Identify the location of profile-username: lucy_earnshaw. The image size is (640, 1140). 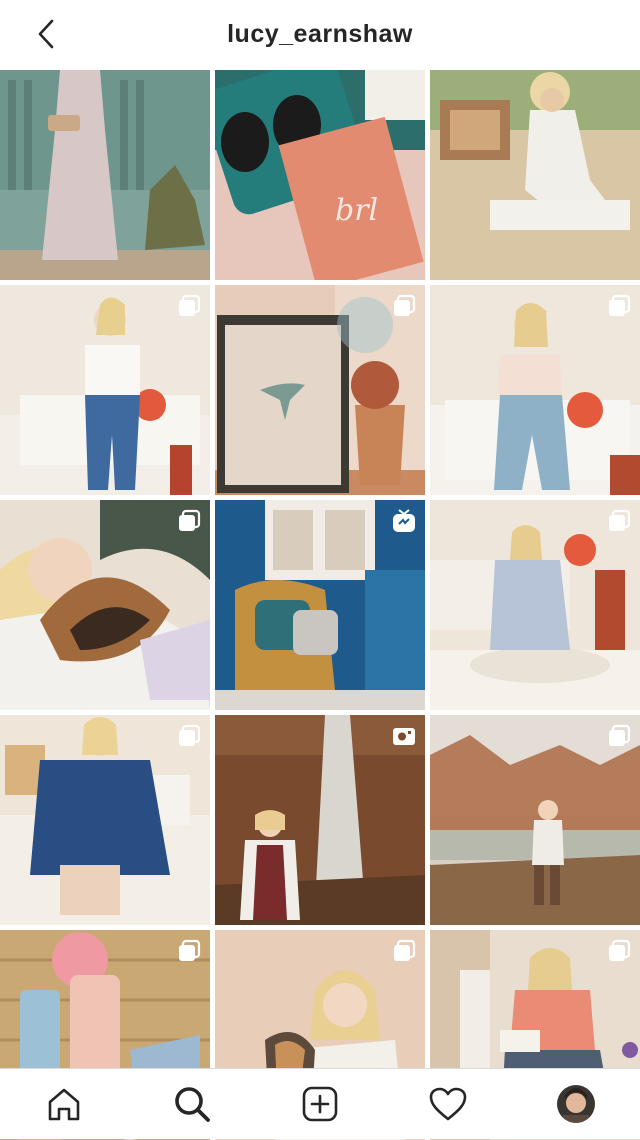
(320, 34).